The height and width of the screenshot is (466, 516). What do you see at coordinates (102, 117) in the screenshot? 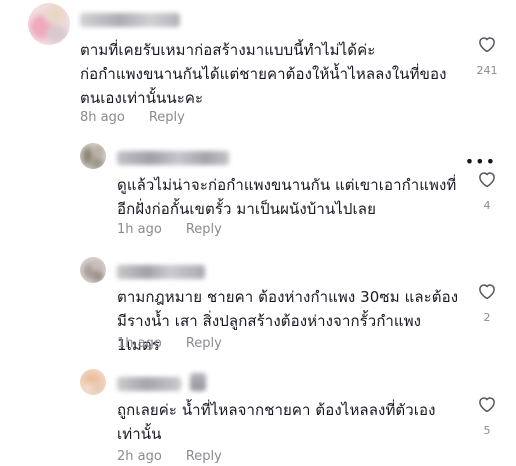
I see `comment-time: 8h ago` at bounding box center [102, 117].